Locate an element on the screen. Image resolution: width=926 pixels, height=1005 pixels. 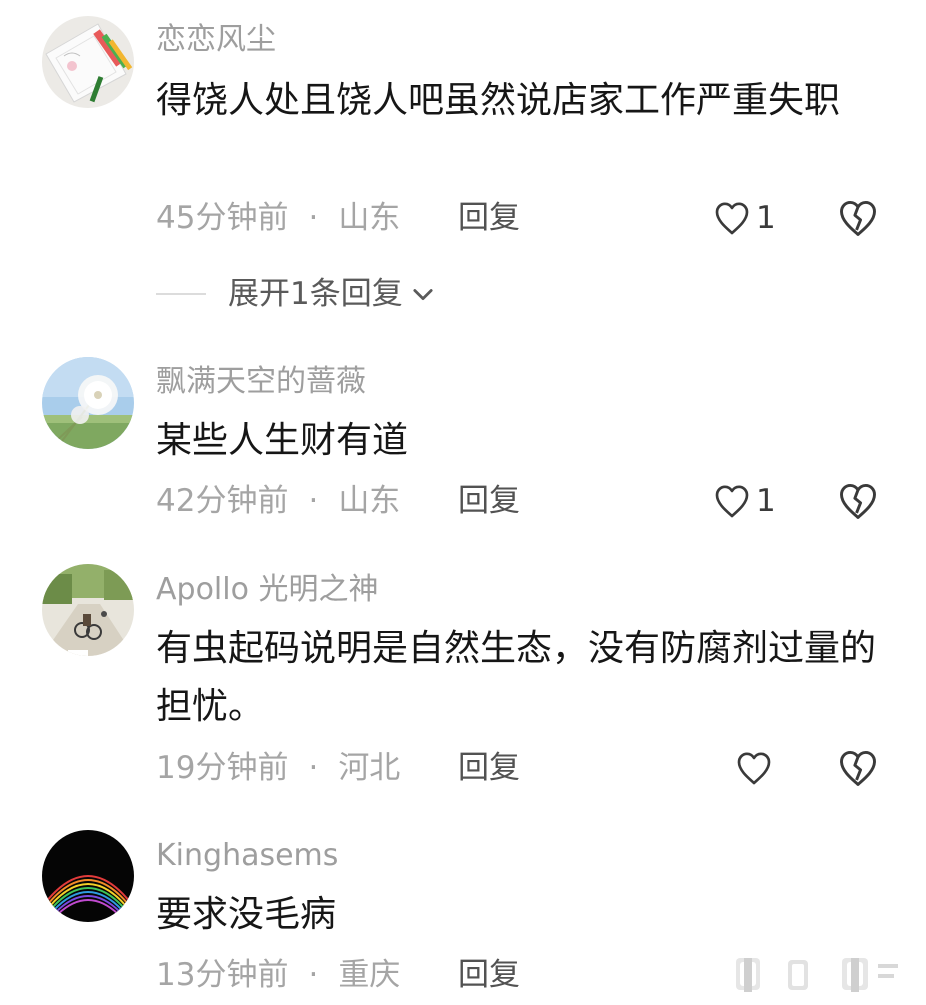
chevron-down-icon is located at coordinates (423, 295).